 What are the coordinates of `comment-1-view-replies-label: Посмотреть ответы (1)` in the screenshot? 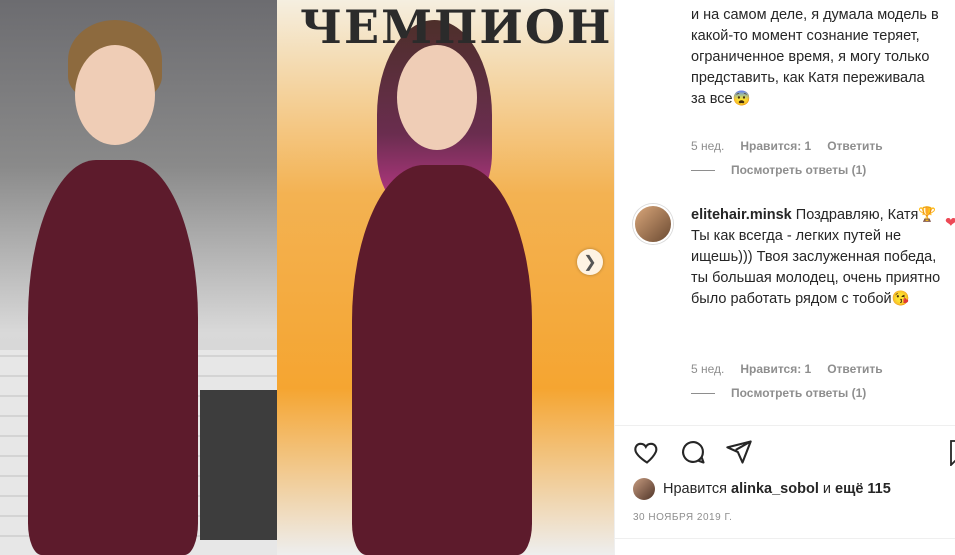 It's located at (799, 170).